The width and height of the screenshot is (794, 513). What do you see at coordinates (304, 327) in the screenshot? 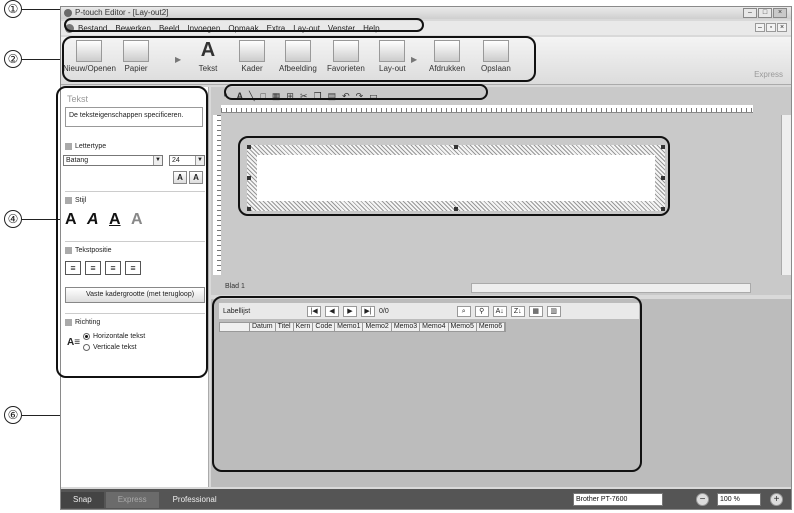
I see `column-header: Kern` at bounding box center [304, 327].